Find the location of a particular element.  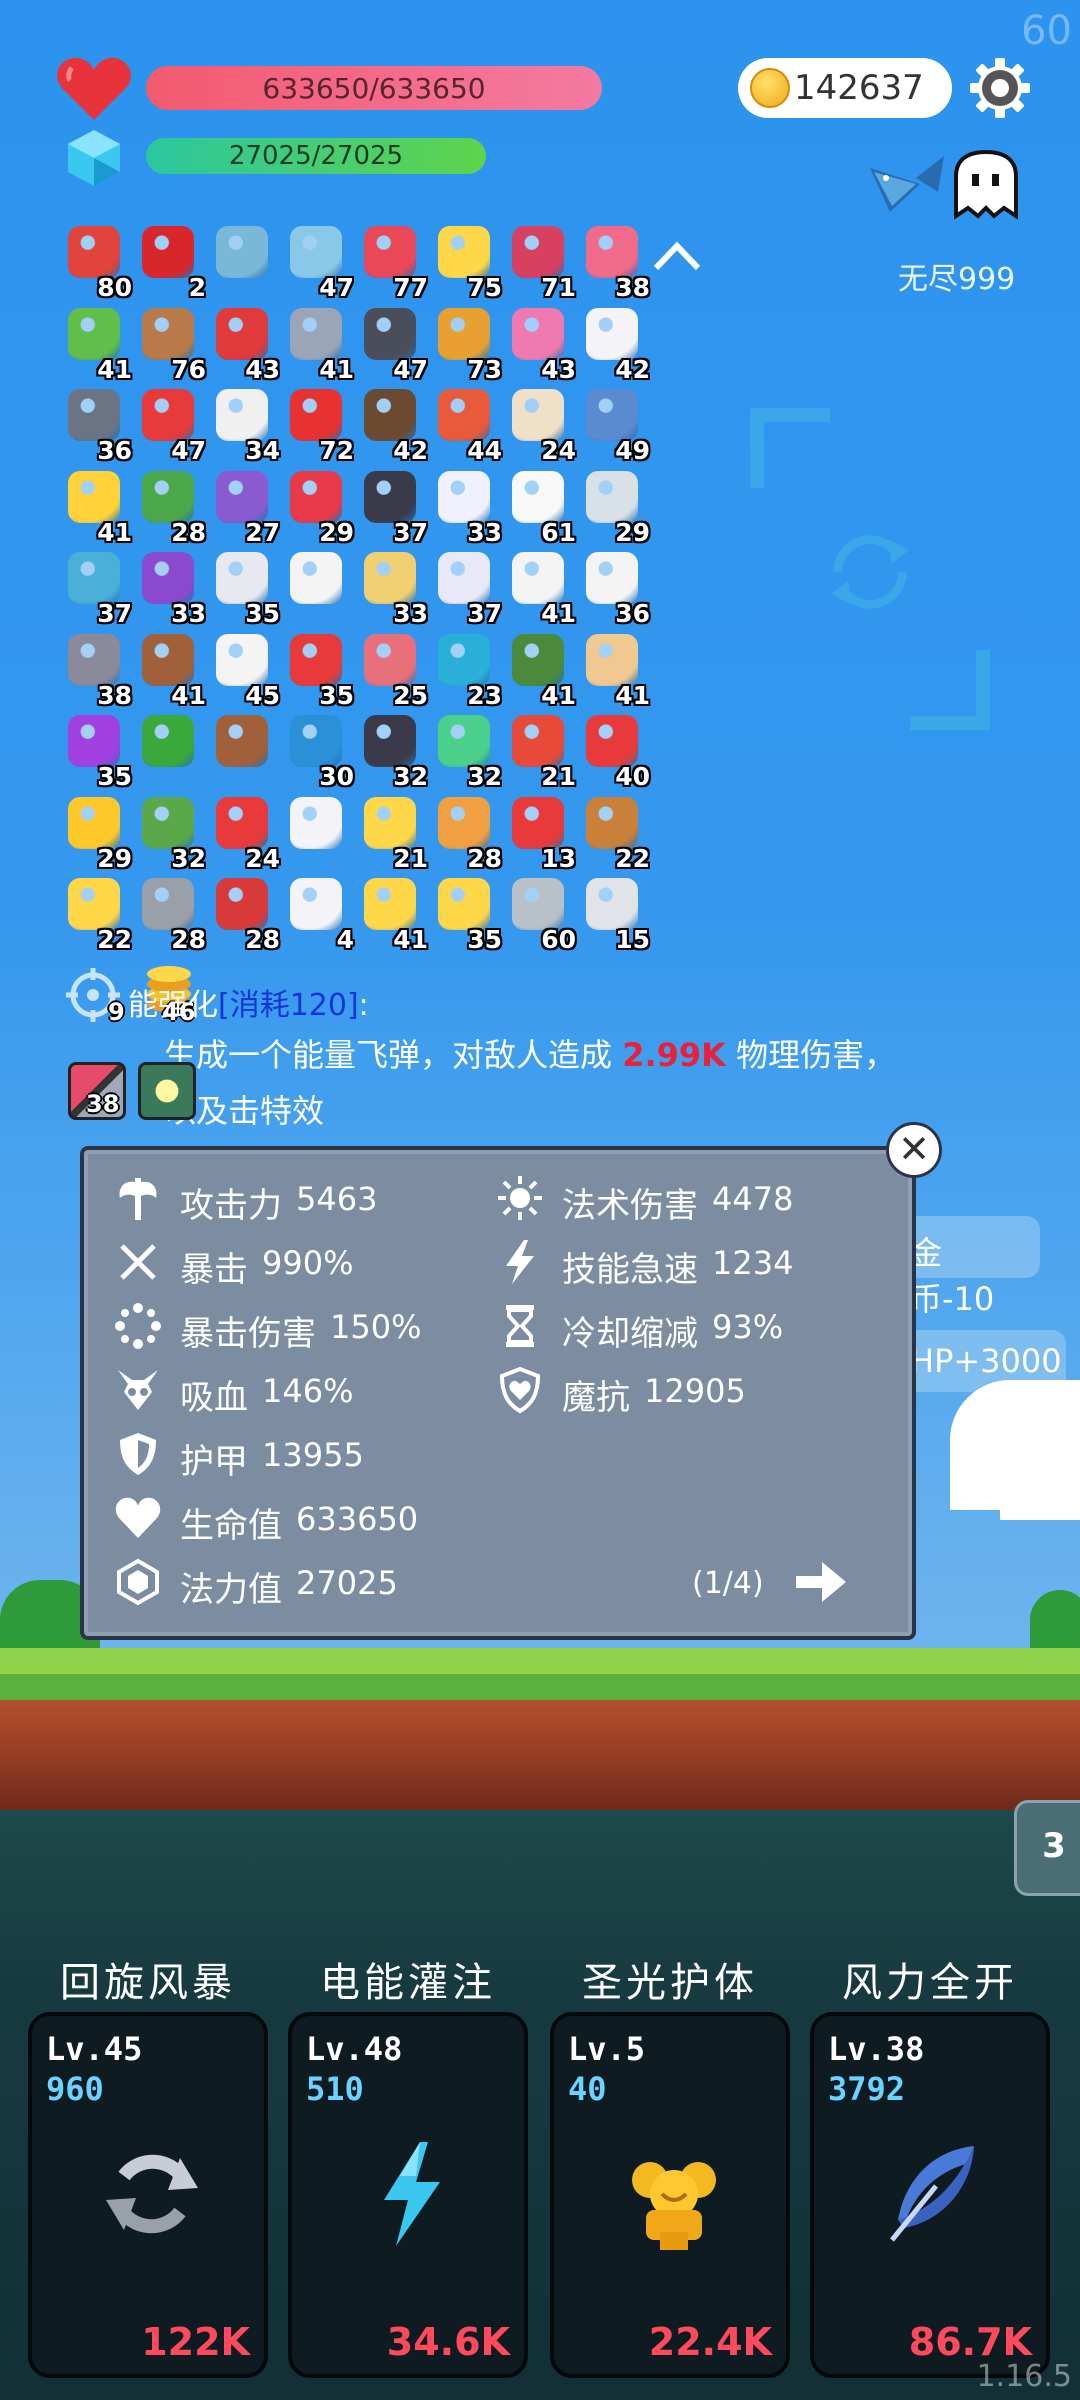

item-slot: 40 is located at coordinates (615, 751).